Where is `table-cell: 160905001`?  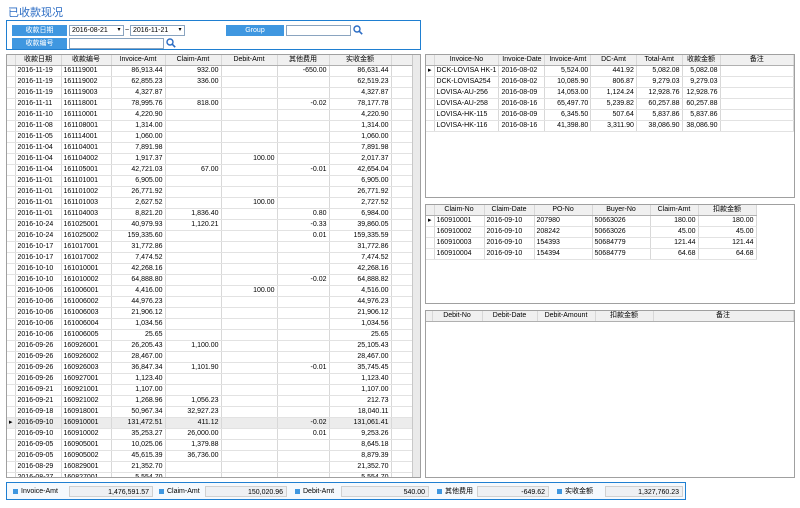
table-cell: 160905001 is located at coordinates (86, 445).